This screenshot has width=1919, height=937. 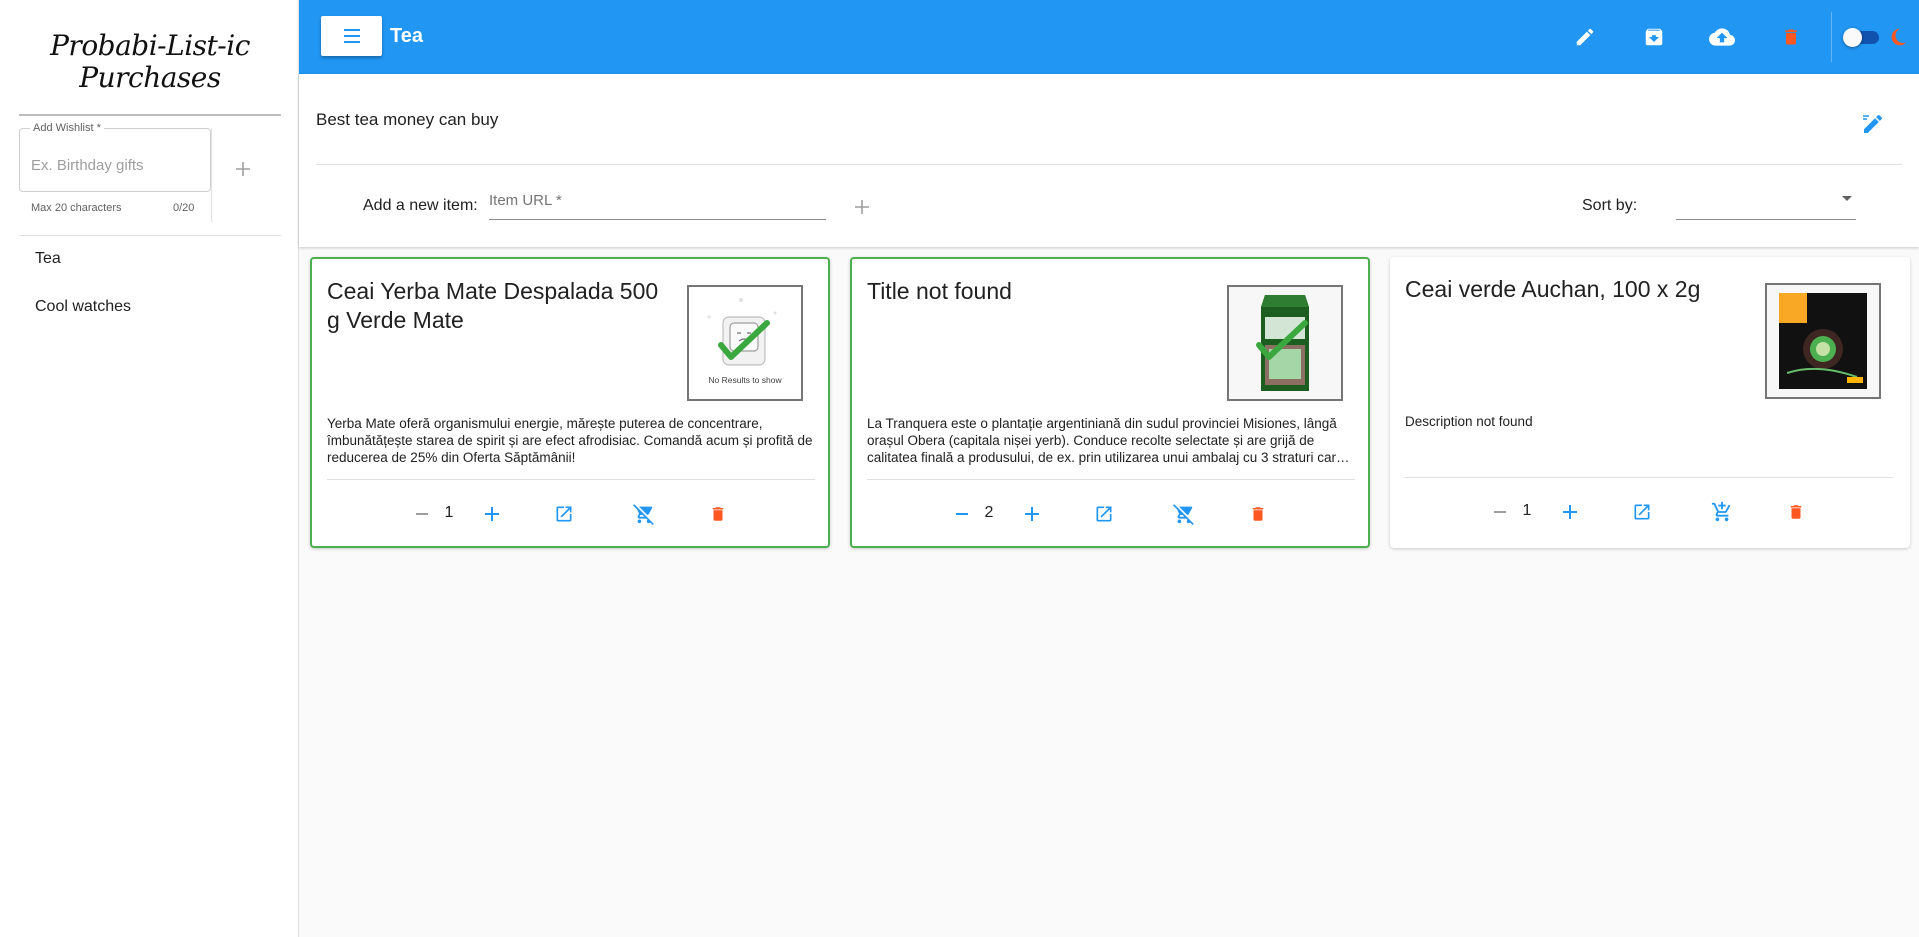 What do you see at coordinates (1469, 421) in the screenshot?
I see `item-description: Description not found` at bounding box center [1469, 421].